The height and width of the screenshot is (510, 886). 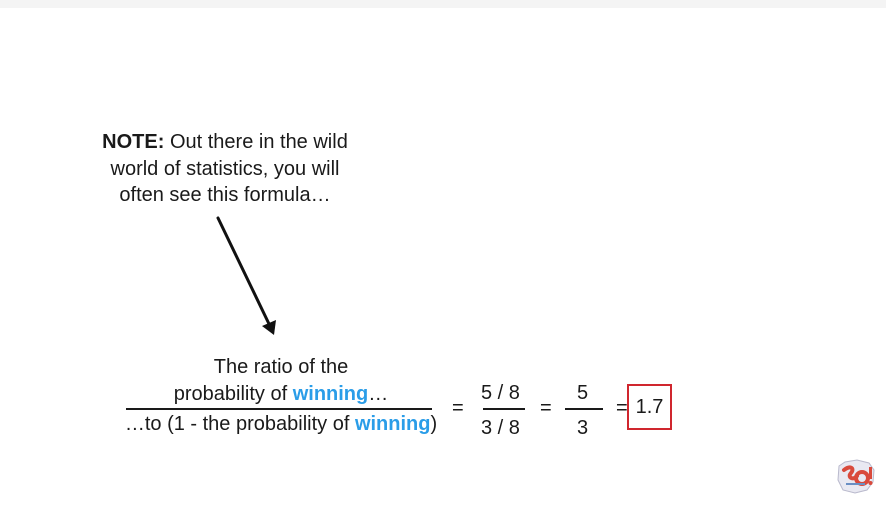 What do you see at coordinates (622, 408) in the screenshot?
I see `equals-sign-3: =` at bounding box center [622, 408].